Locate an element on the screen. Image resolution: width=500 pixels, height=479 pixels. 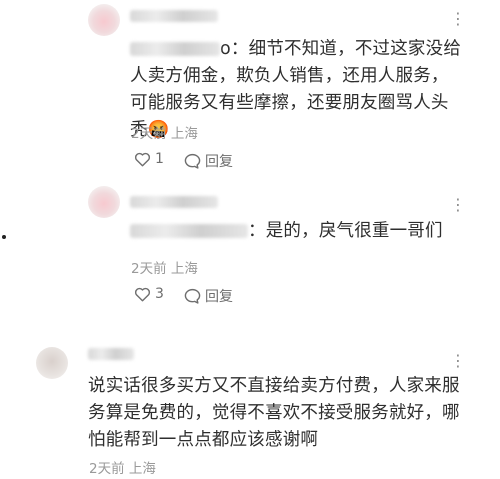
page-marker-dot is located at coordinates (4, 237).